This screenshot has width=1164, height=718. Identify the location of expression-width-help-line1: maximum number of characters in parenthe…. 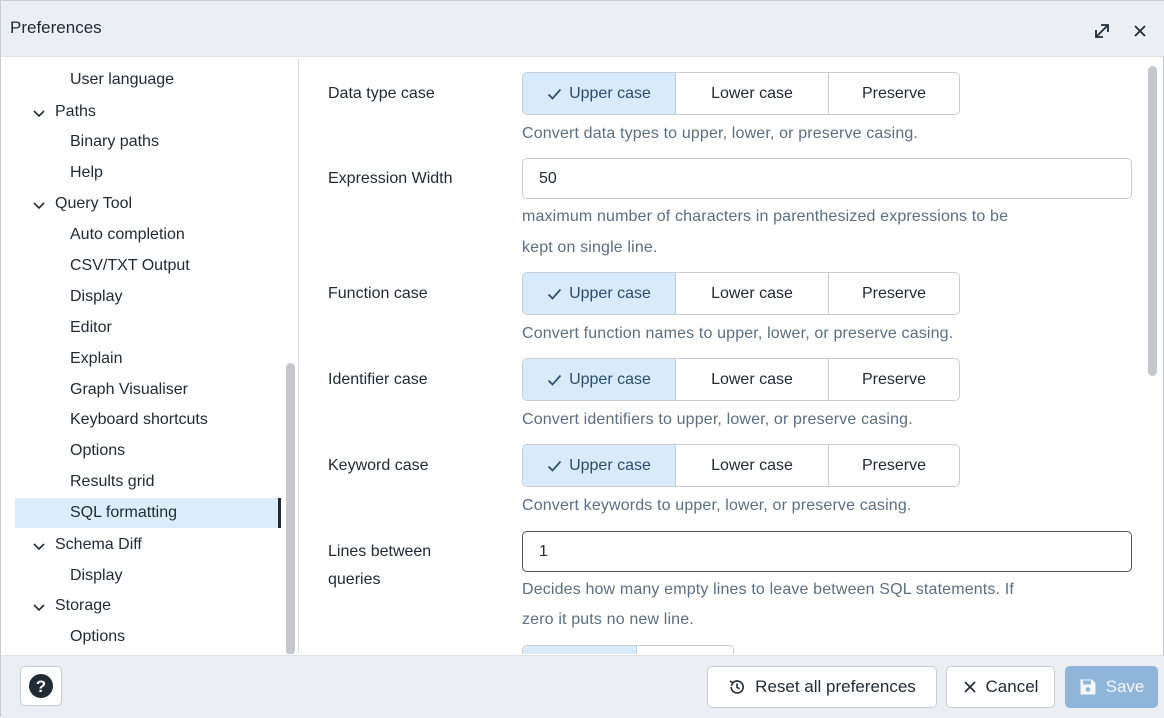
(765, 216).